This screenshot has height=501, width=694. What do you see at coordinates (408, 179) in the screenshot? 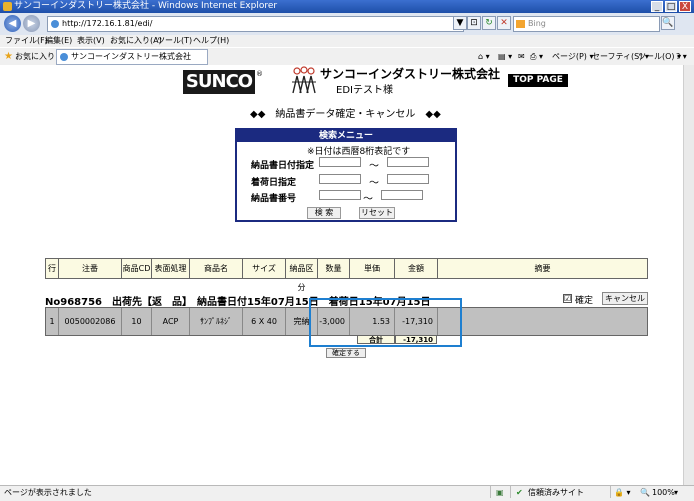
I see `arrival-date-to-input` at bounding box center [408, 179].